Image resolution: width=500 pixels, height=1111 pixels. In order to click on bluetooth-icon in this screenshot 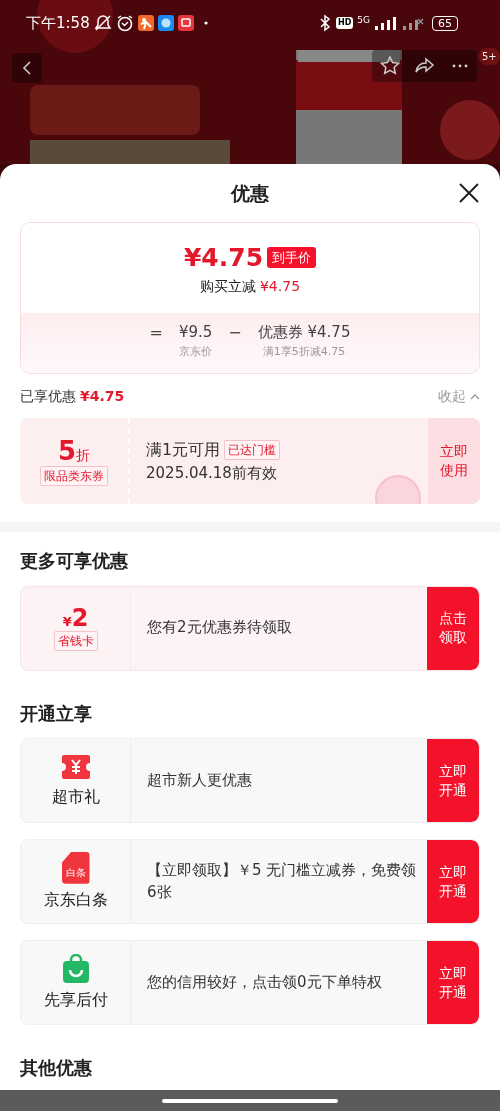, I will do `click(324, 23)`.